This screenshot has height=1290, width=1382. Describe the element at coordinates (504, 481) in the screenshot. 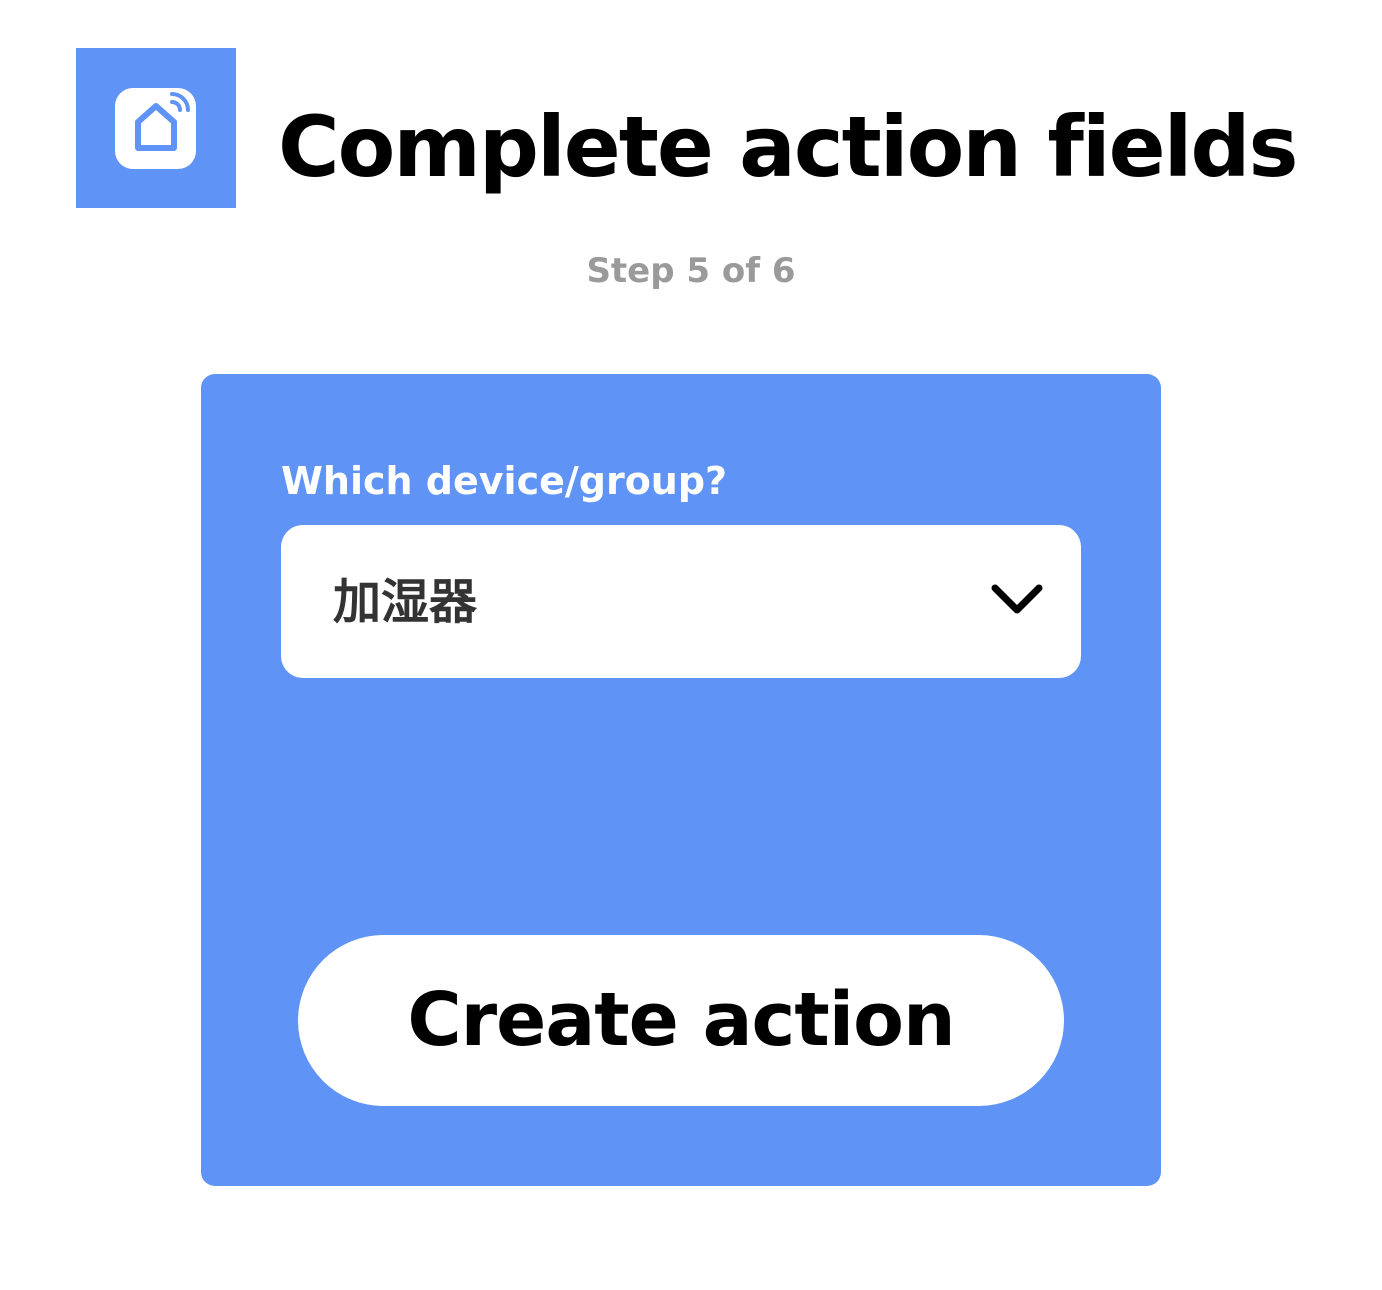

I see `device-field-label: Which device/group?` at that location.